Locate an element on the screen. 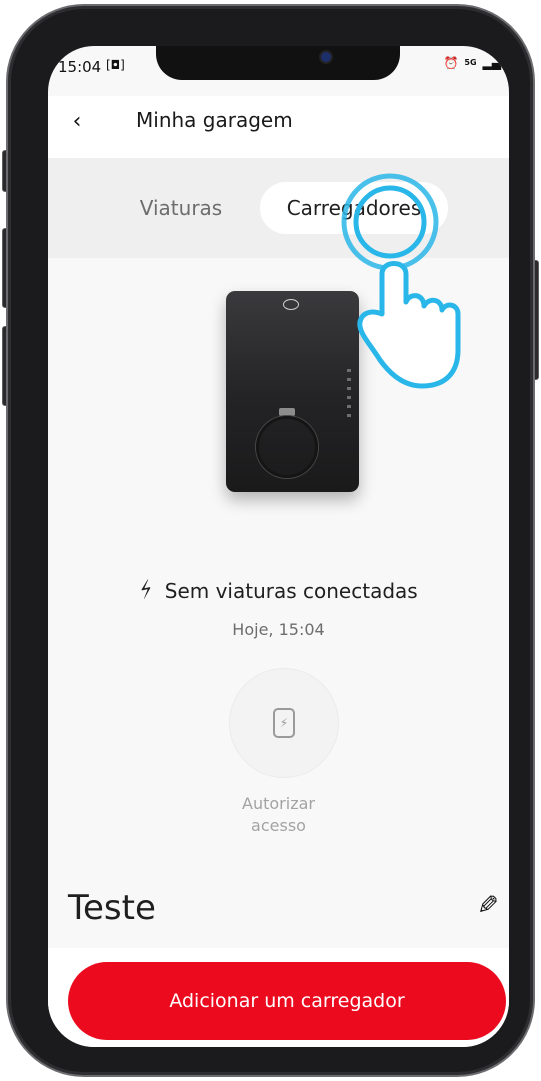  charger-device-image is located at coordinates (292, 391).